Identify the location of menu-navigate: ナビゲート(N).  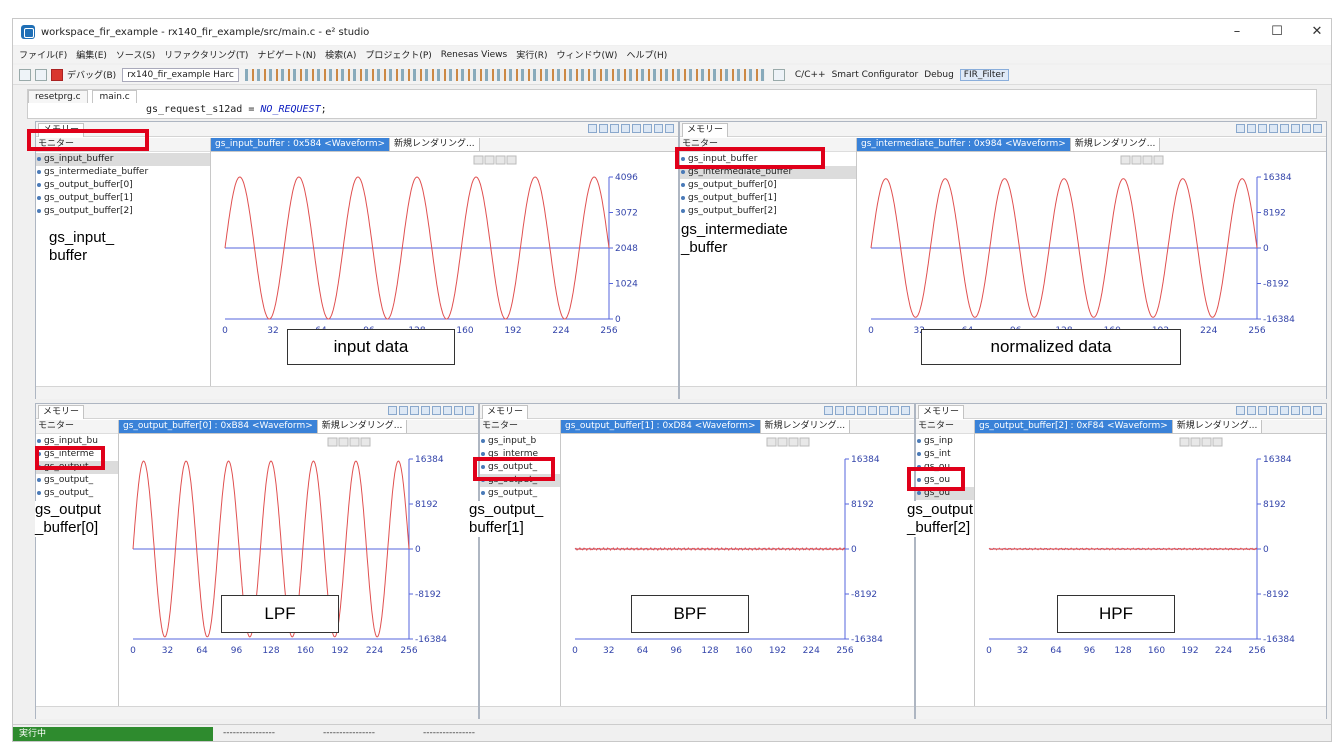
(286, 54).